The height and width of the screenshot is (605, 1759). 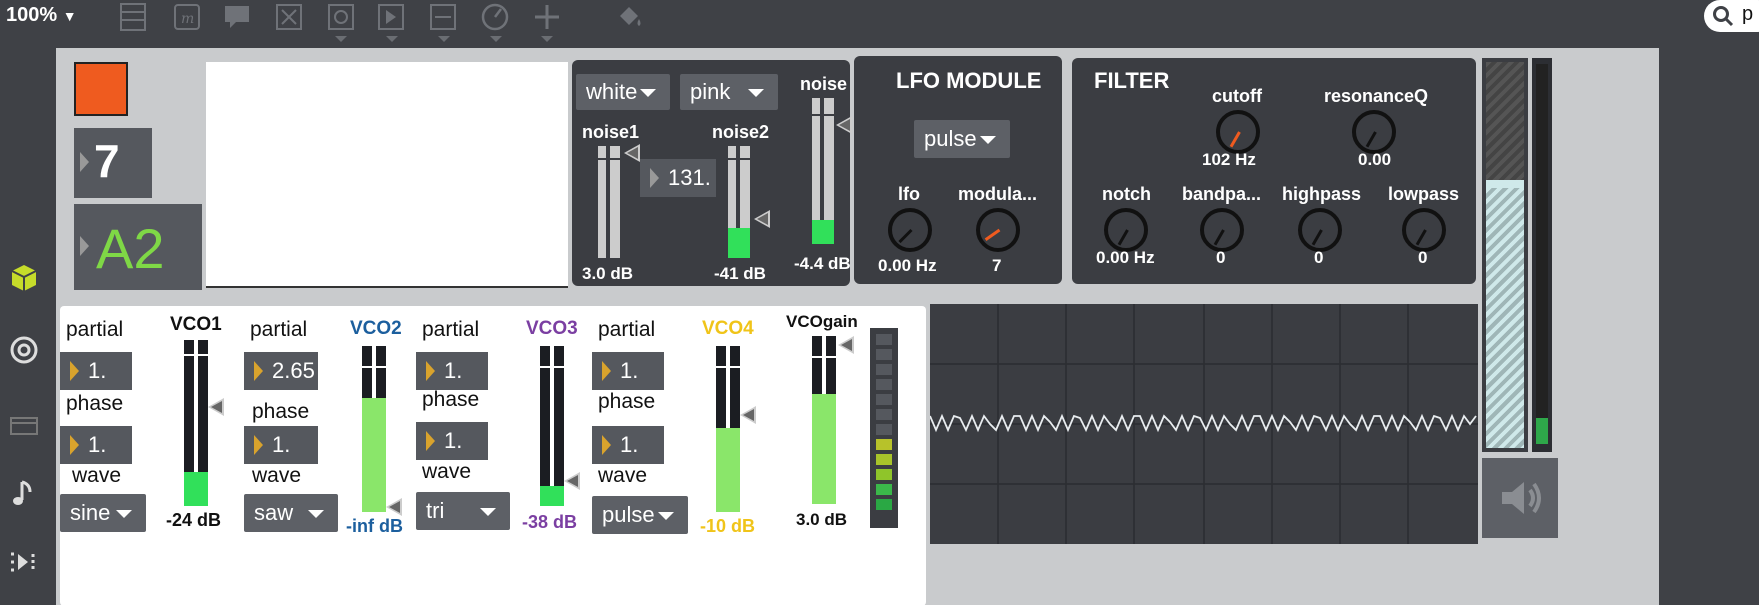 What do you see at coordinates (237, 17) in the screenshot?
I see `comment-icon` at bounding box center [237, 17].